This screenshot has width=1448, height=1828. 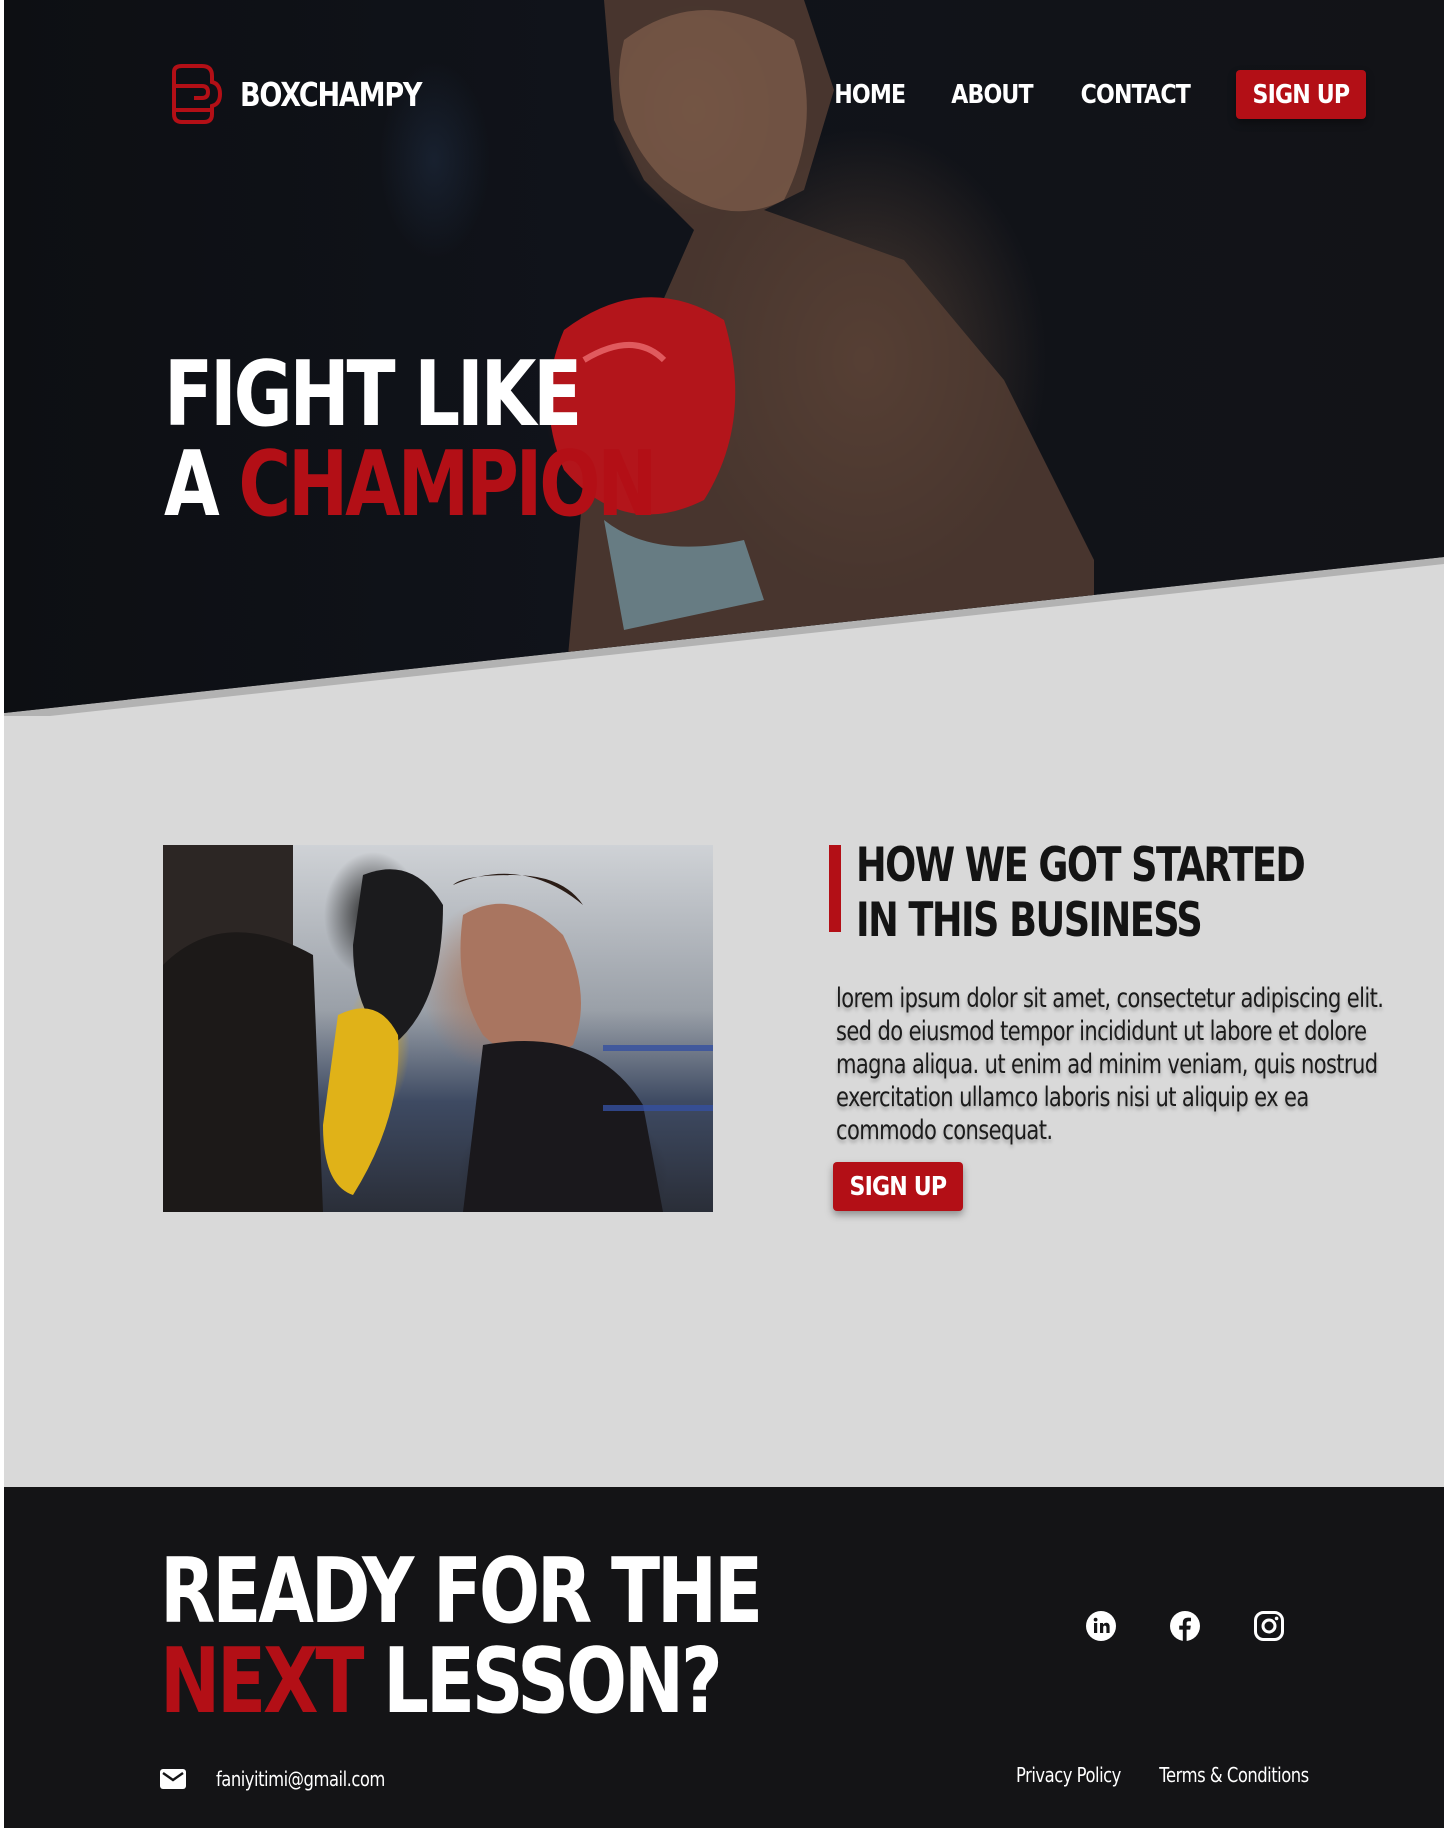 I want to click on main-nav: HOME ABOUT CONTACT SIGN UP, so click(x=1081, y=94).